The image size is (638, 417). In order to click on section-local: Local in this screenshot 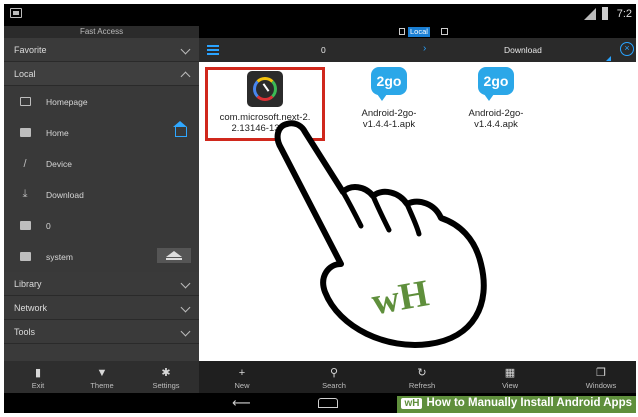, I will do `click(101, 74)`.